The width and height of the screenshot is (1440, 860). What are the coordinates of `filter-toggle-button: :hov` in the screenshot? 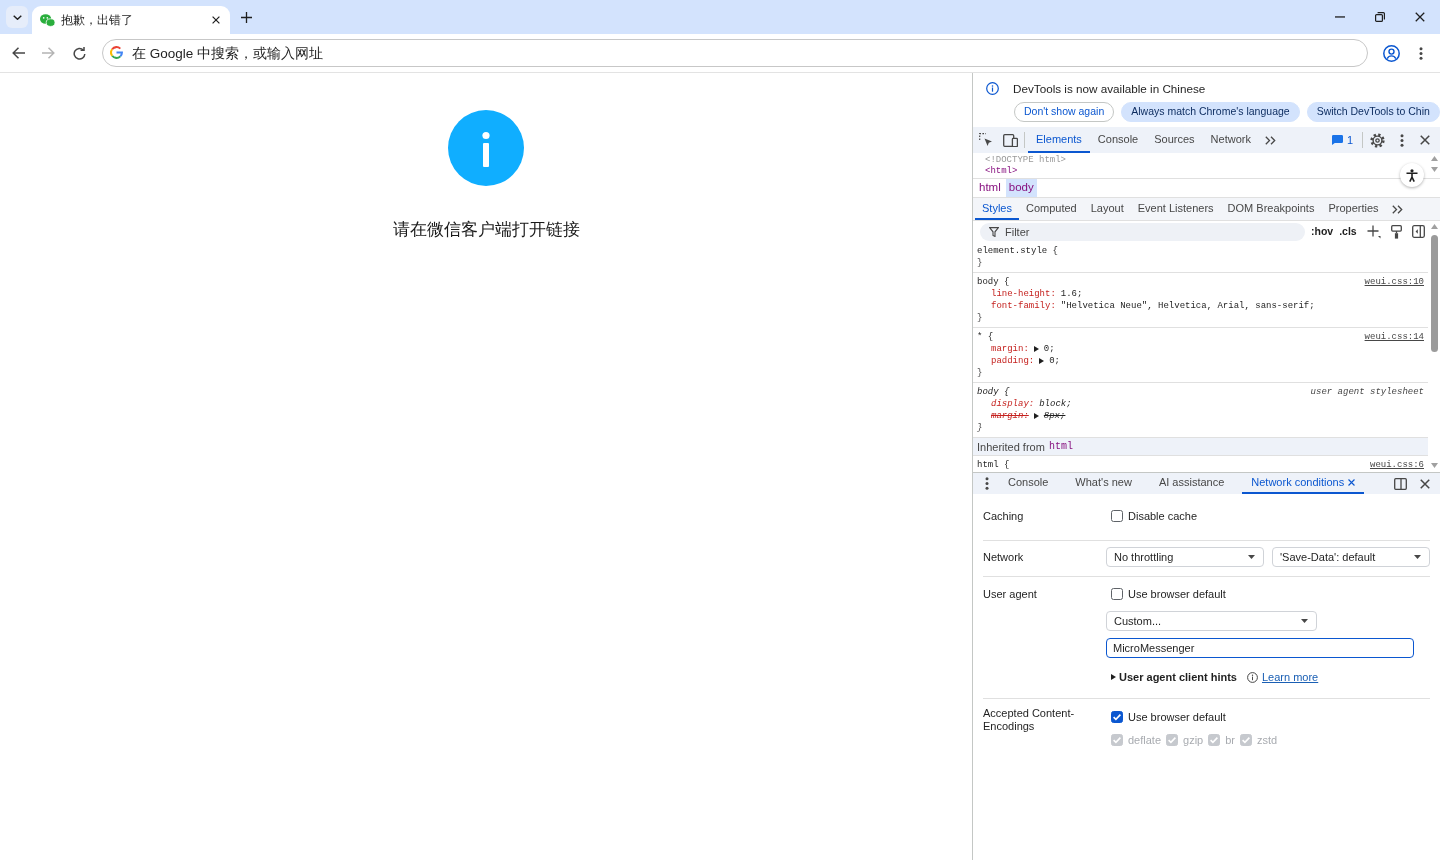 It's located at (1322, 231).